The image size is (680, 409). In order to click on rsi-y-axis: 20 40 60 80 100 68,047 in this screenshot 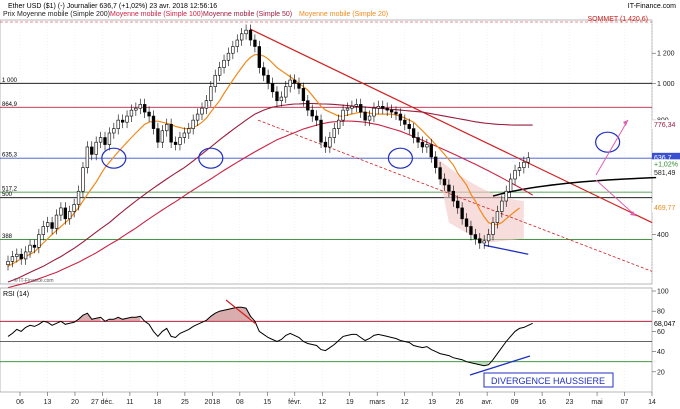, I will do `click(664, 332)`.